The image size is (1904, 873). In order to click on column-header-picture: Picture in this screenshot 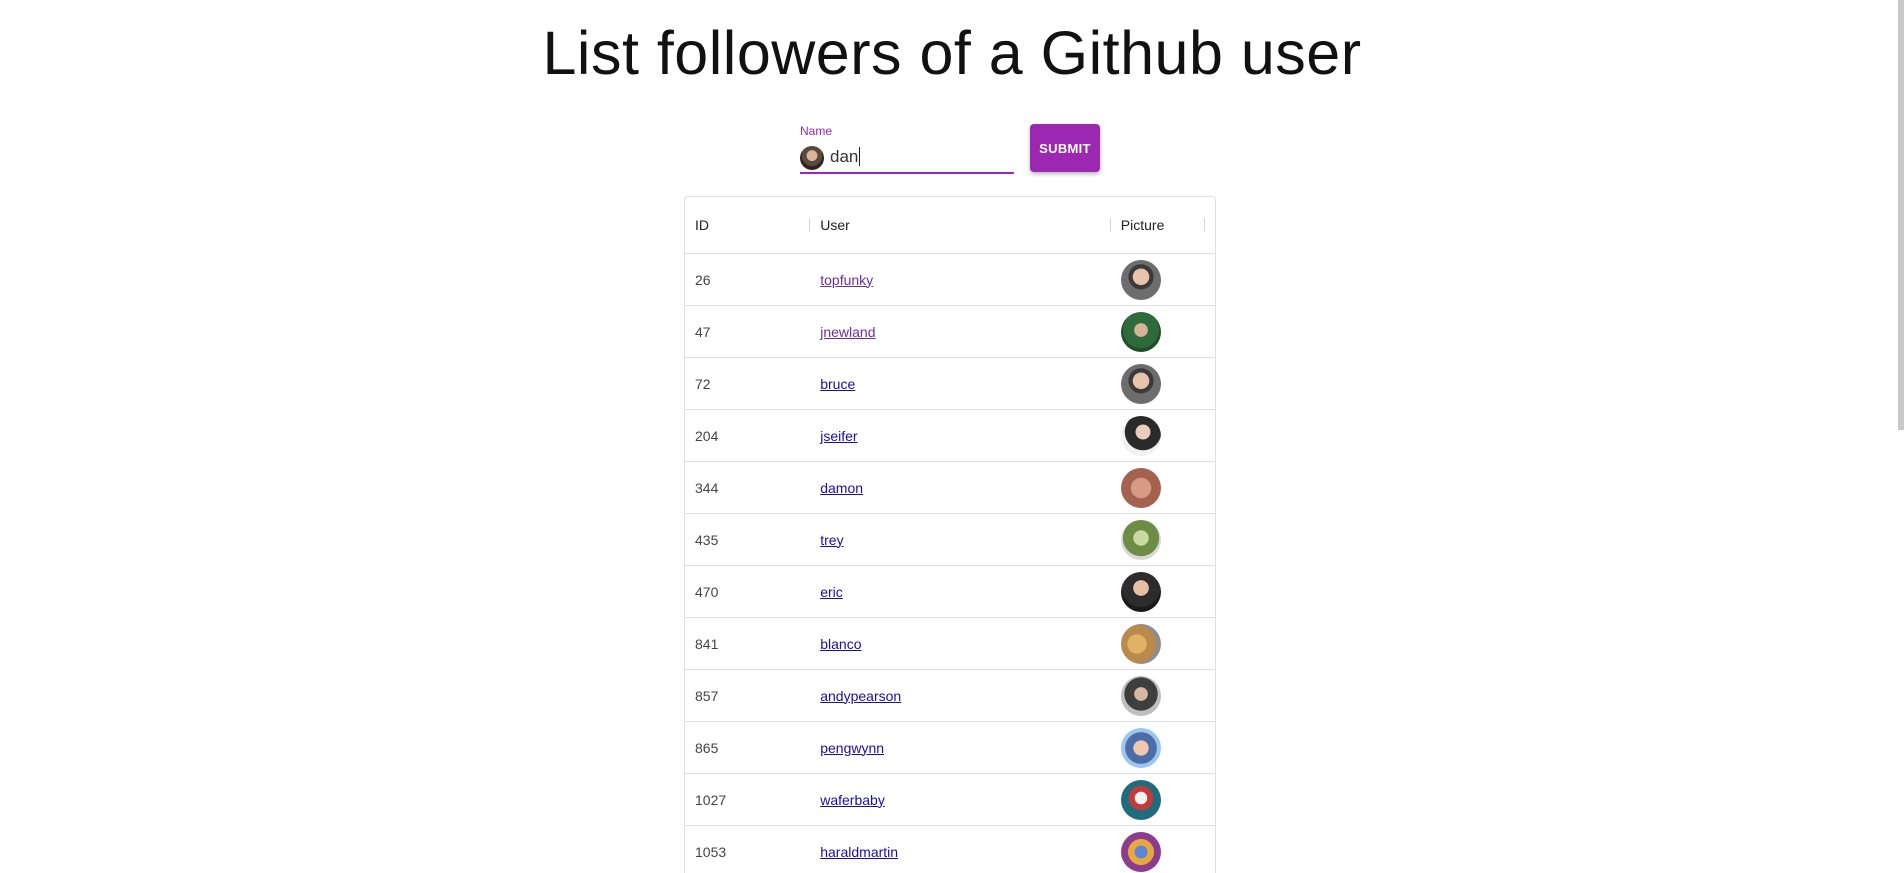, I will do `click(1157, 225)`.